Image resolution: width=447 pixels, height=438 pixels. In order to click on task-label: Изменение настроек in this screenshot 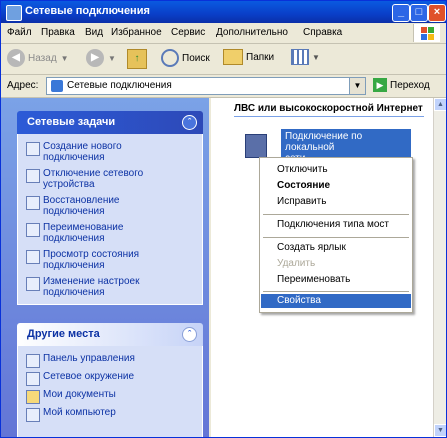, I will do `click(91, 281)`.